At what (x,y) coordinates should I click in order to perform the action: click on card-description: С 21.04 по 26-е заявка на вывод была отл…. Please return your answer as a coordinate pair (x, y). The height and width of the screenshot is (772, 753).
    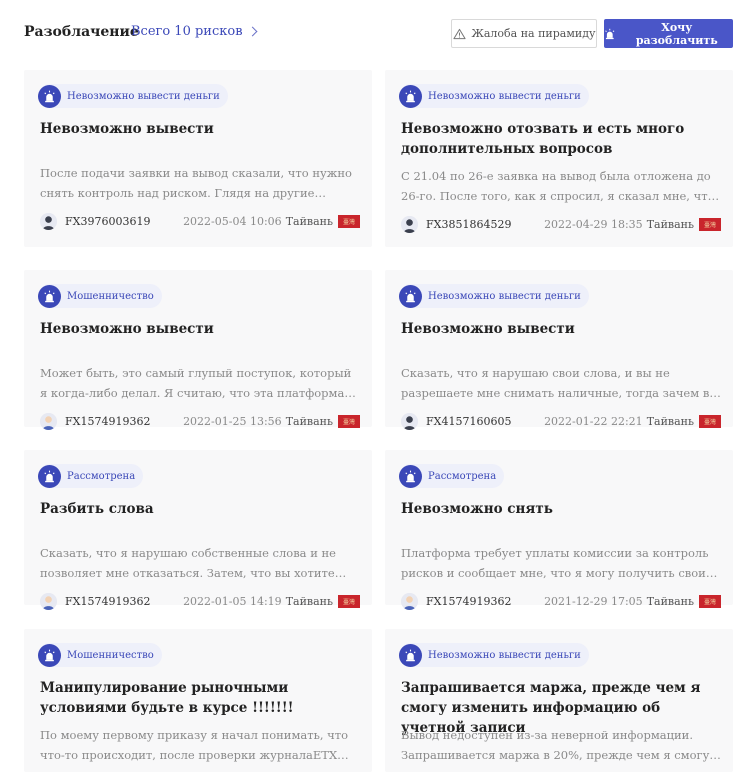
    Looking at the image, I should click on (558, 186).